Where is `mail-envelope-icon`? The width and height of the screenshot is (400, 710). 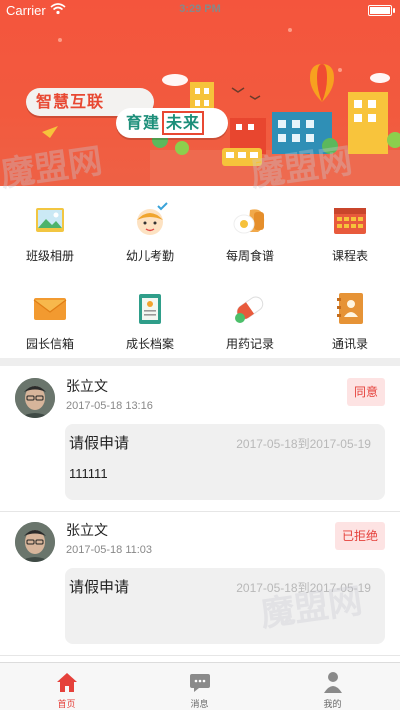 mail-envelope-icon is located at coordinates (50, 309).